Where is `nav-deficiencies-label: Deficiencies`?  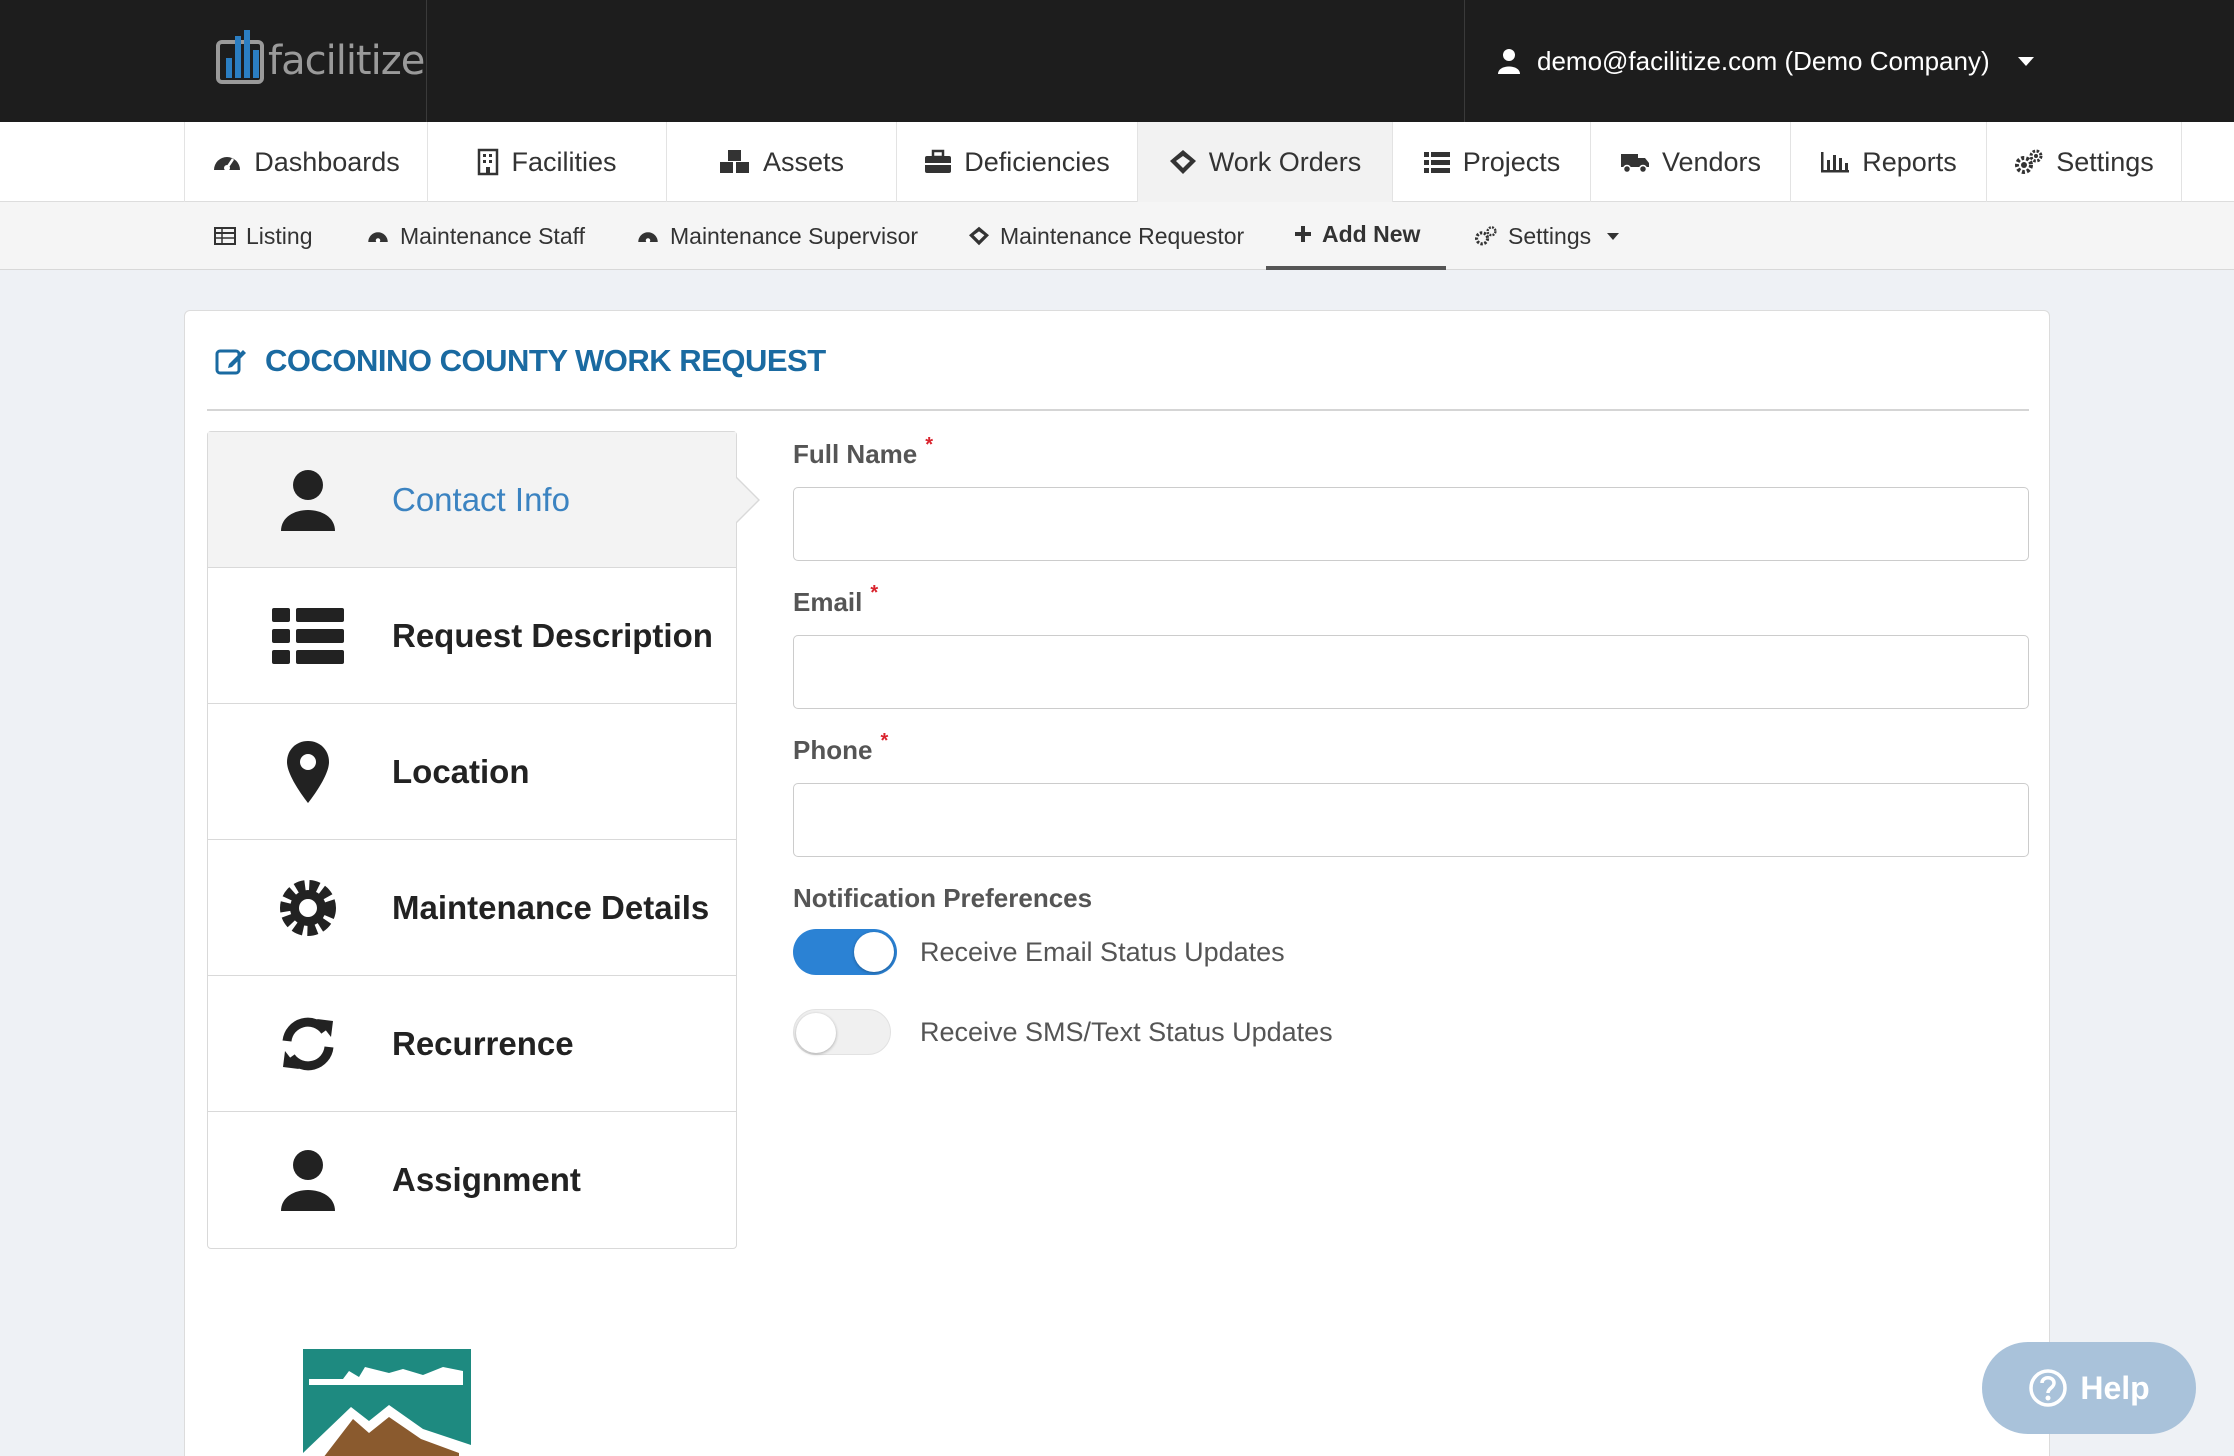
nav-deficiencies-label: Deficiencies is located at coordinates (1037, 161).